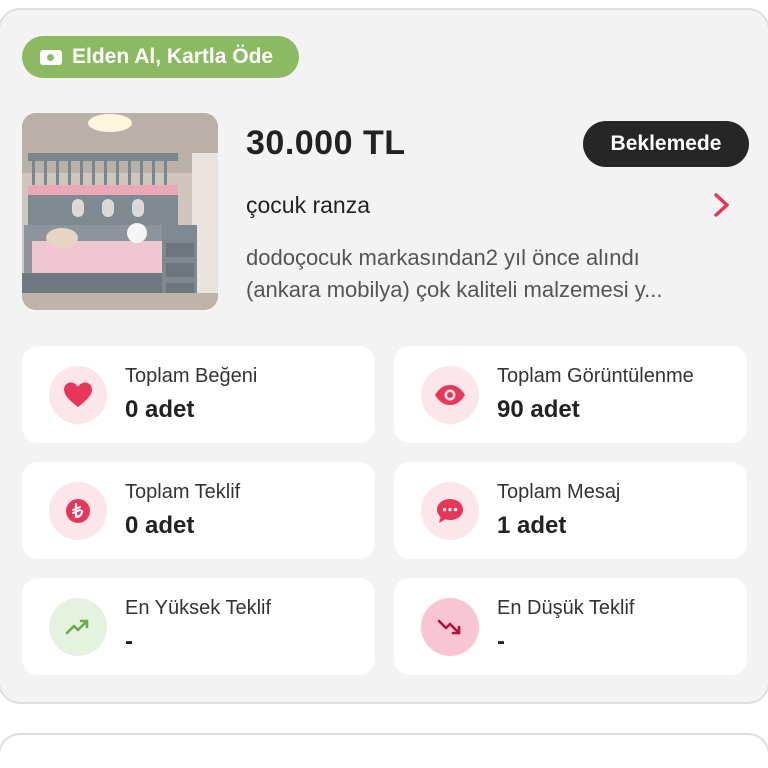 This screenshot has width=768, height=768. What do you see at coordinates (566, 608) in the screenshot?
I see `stat-label: En Düşük Teklif` at bounding box center [566, 608].